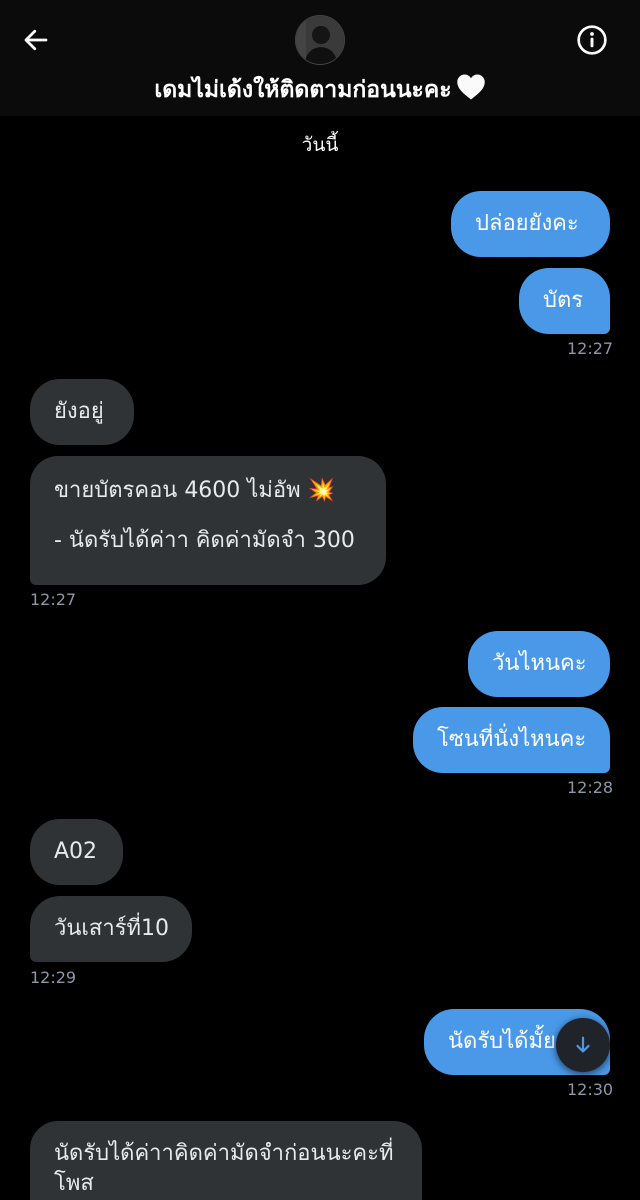 This screenshot has width=640, height=1200. I want to click on profile-photo, so click(320, 40).